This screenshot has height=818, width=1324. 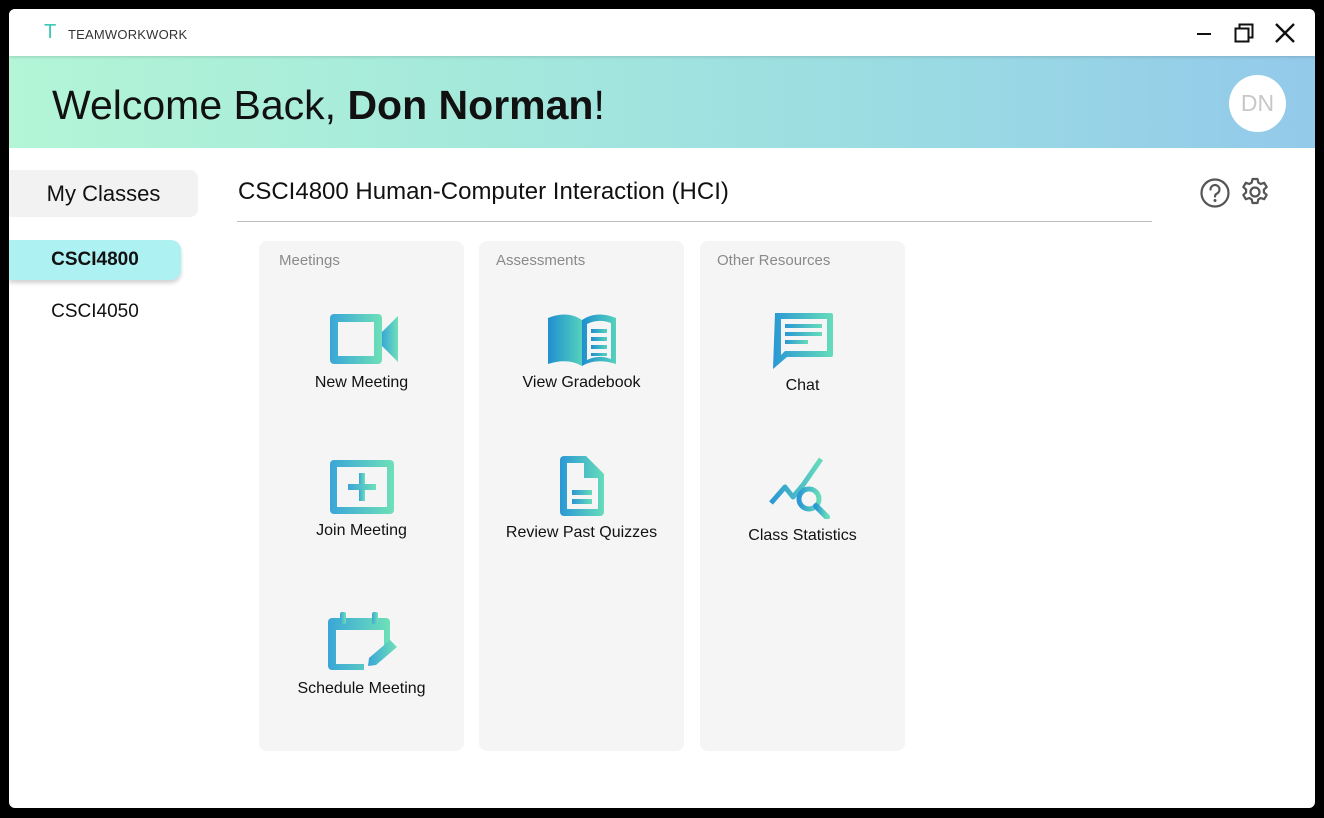 I want to click on tile-label: Chat, so click(x=802, y=385).